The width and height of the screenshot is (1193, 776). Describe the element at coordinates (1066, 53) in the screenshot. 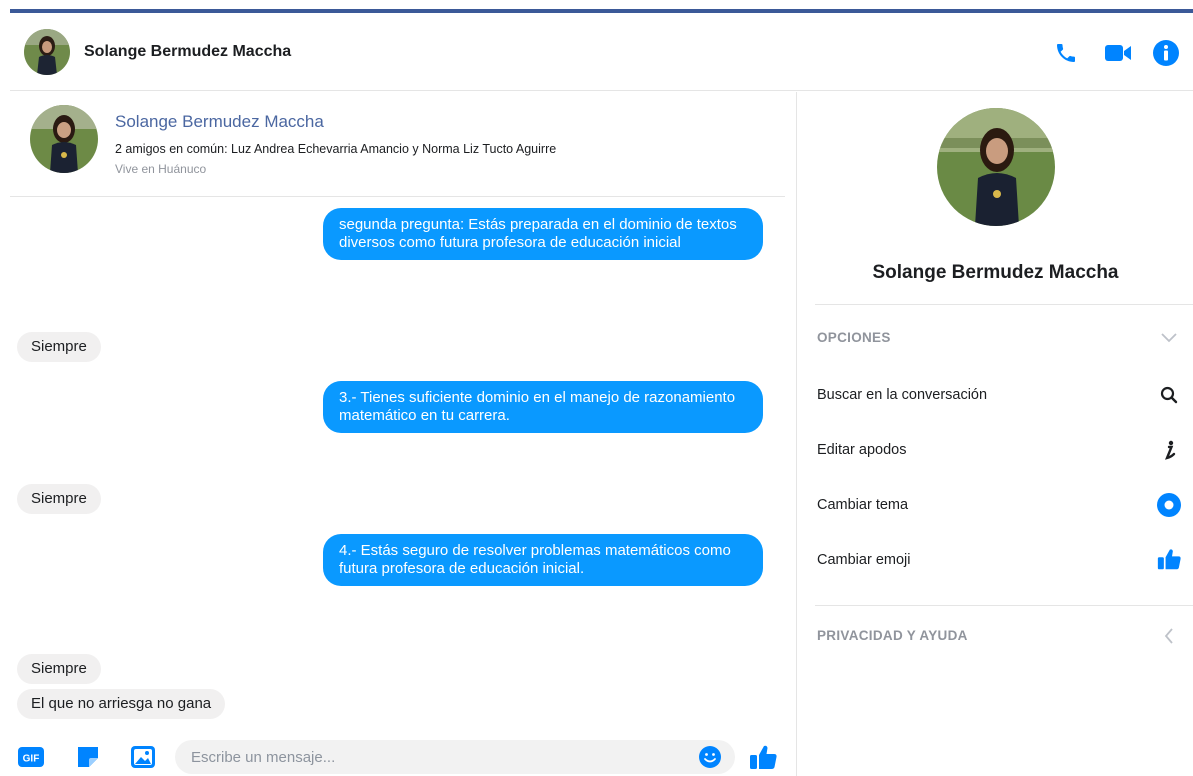

I see `phone-icon` at that location.